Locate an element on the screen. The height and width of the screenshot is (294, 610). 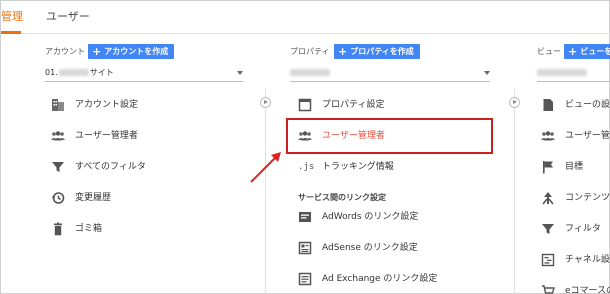
account-trash-item: ゴミ箱 is located at coordinates (146, 229).